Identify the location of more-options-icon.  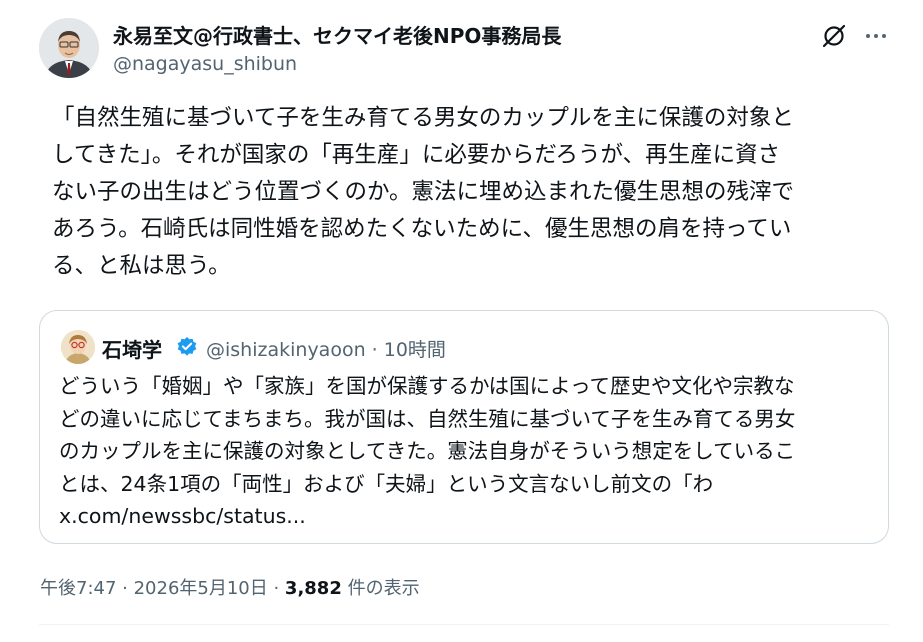
(876, 36).